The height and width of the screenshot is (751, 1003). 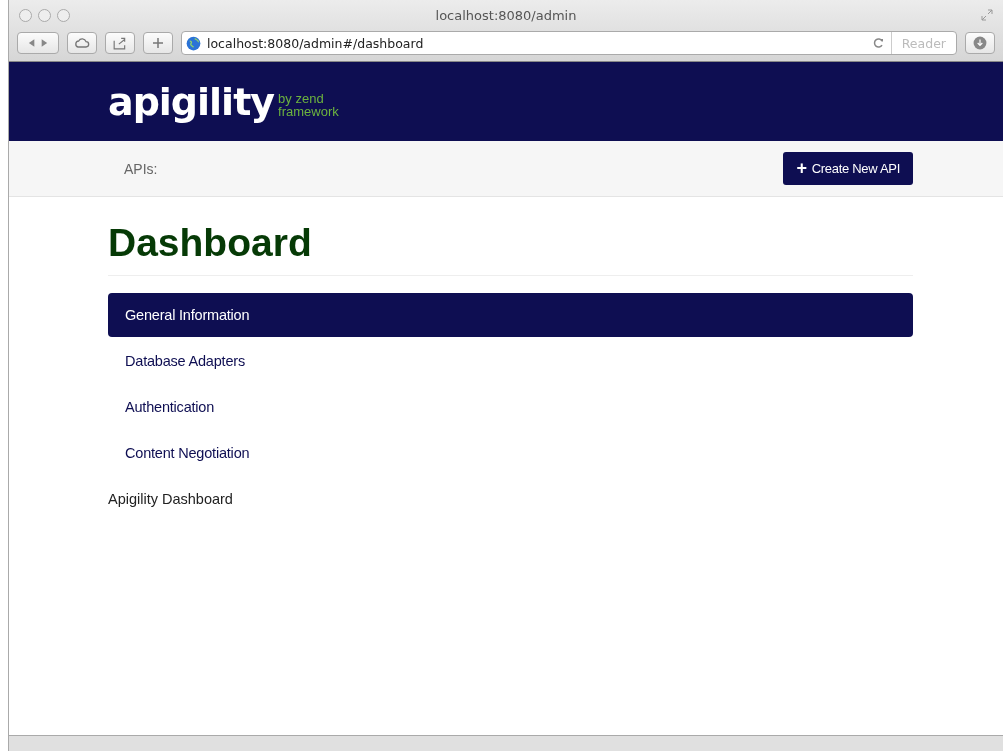 What do you see at coordinates (848, 168) in the screenshot?
I see `create-api-button: + Create New API` at bounding box center [848, 168].